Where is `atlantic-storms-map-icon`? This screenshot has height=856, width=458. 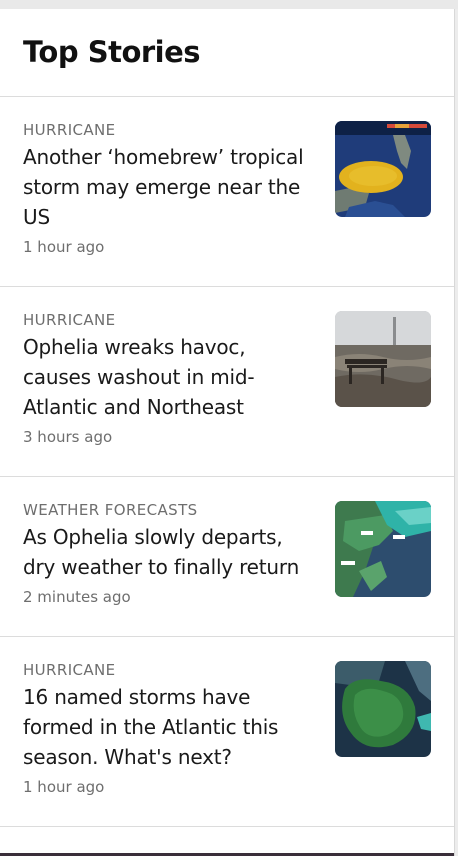
atlantic-storms-map-icon is located at coordinates (383, 709).